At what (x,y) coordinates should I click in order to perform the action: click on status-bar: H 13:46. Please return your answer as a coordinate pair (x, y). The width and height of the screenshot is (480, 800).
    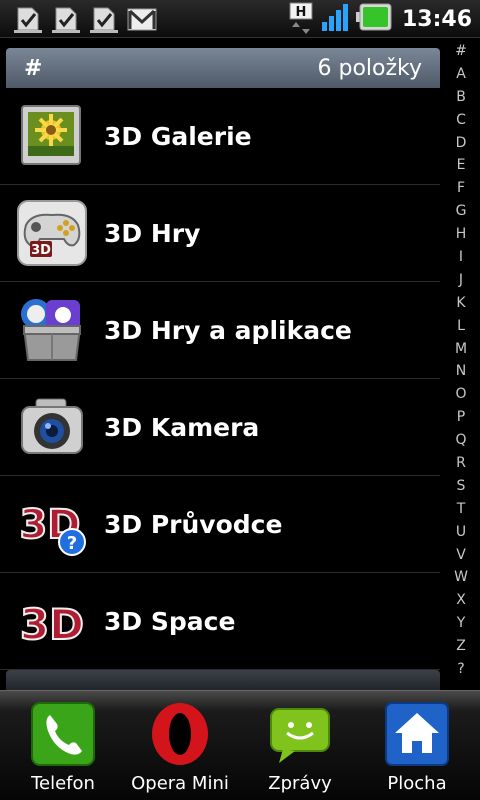
    Looking at the image, I should click on (240, 19).